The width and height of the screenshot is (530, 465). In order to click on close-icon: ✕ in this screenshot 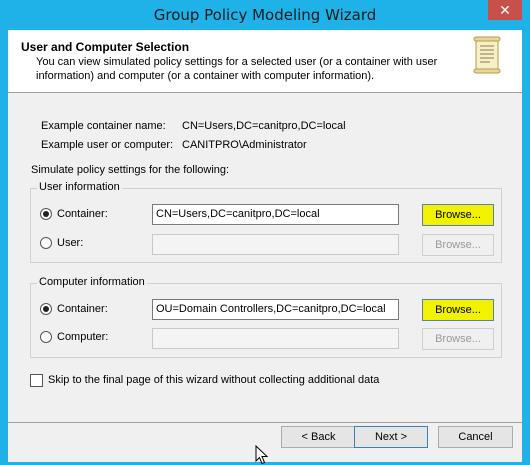, I will do `click(505, 10)`.